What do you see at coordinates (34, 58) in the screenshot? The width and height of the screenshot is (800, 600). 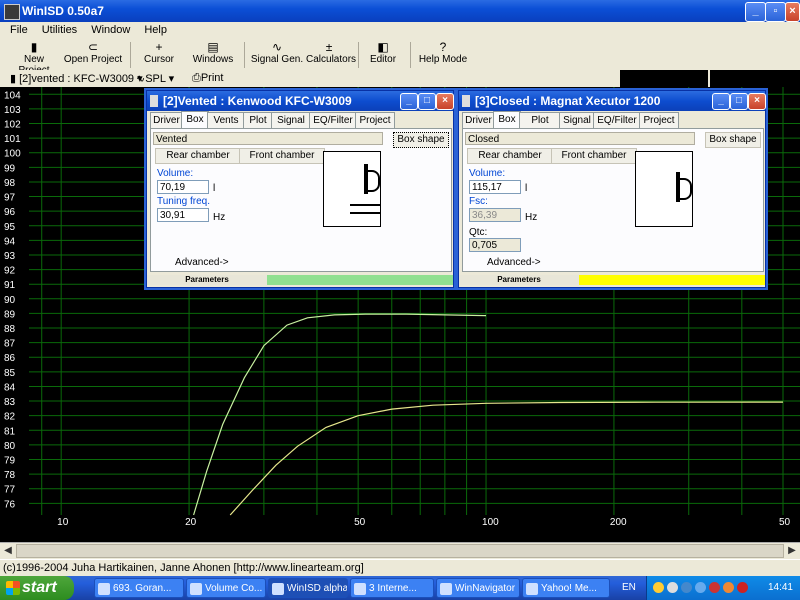 I see `new-project-button: ▮New Project` at bounding box center [34, 58].